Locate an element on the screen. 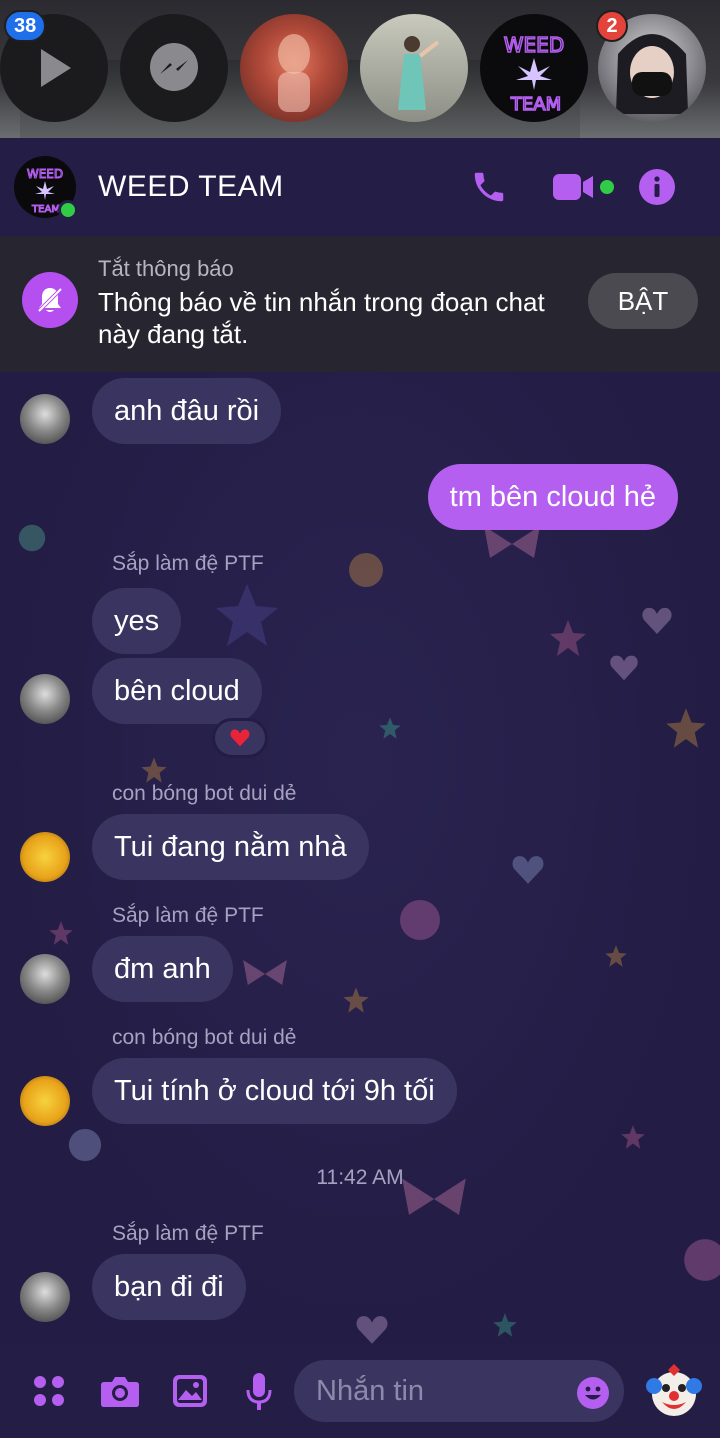  play-icon is located at coordinates (56, 68).